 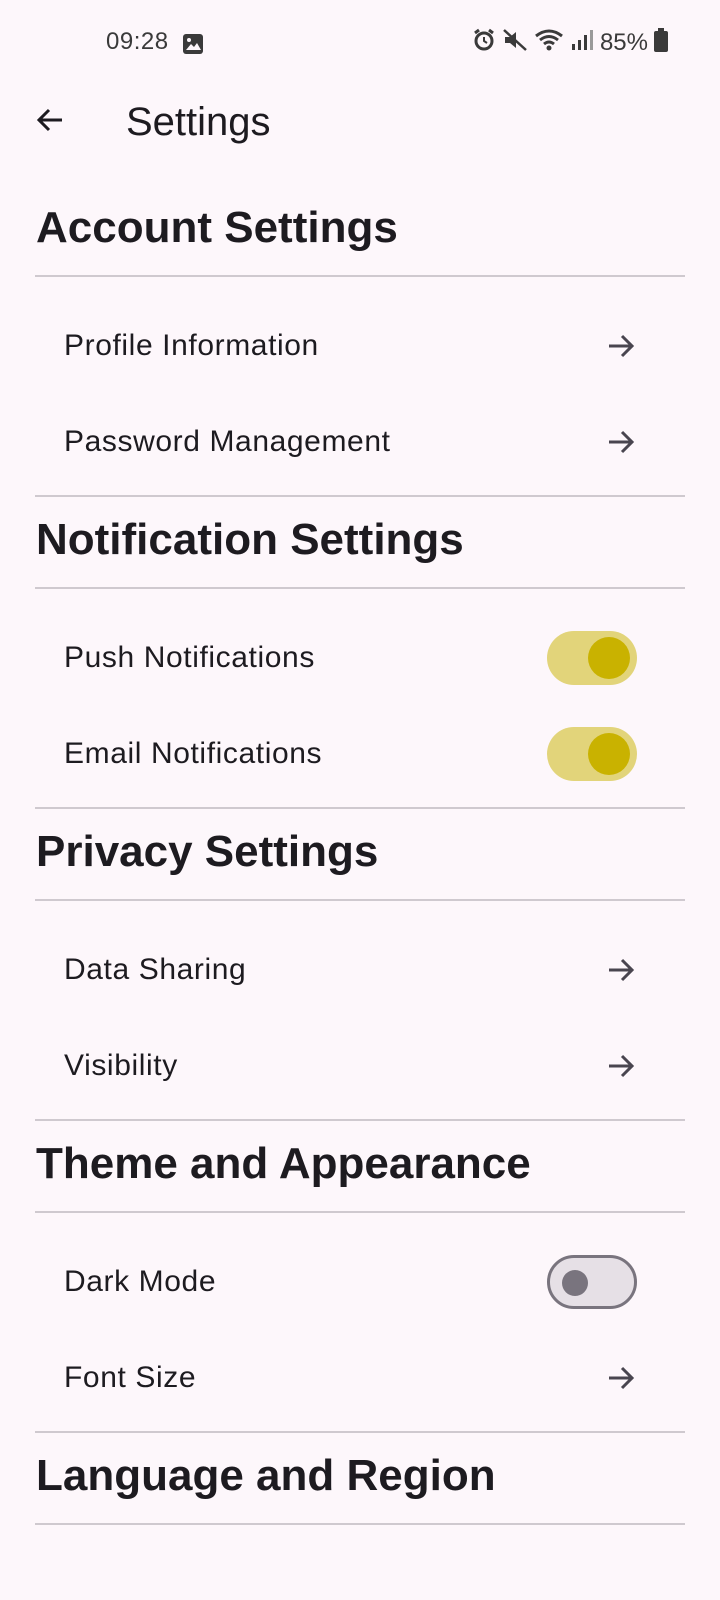 I want to click on email-notifications-switch, so click(x=592, y=754).